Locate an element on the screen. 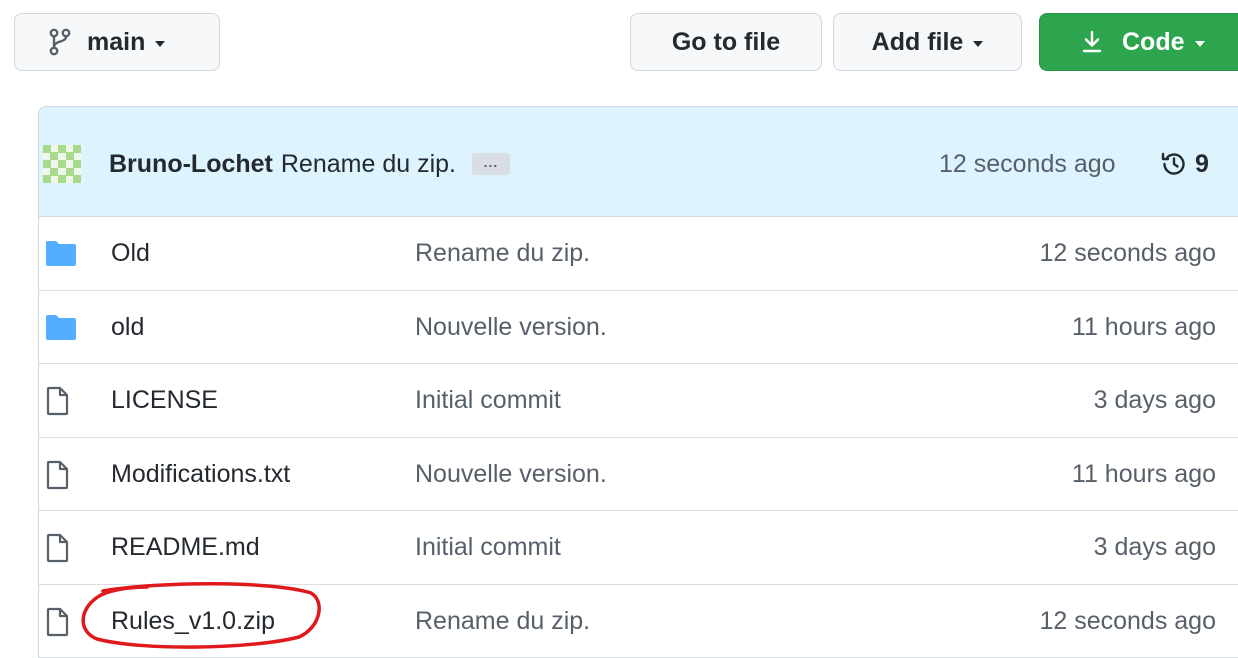 Image resolution: width=1238 pixels, height=658 pixels. file-row: Old Rename du zip. 12 seconds ago is located at coordinates (638, 254).